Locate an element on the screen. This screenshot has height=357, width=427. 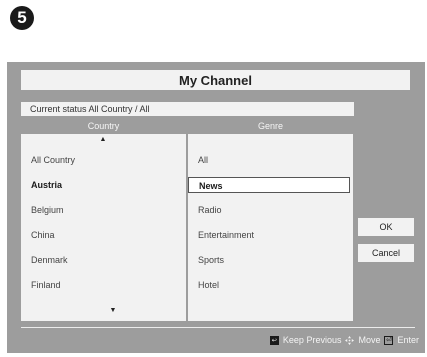
arrow-down-icon: ▼ is located at coordinates (113, 310).